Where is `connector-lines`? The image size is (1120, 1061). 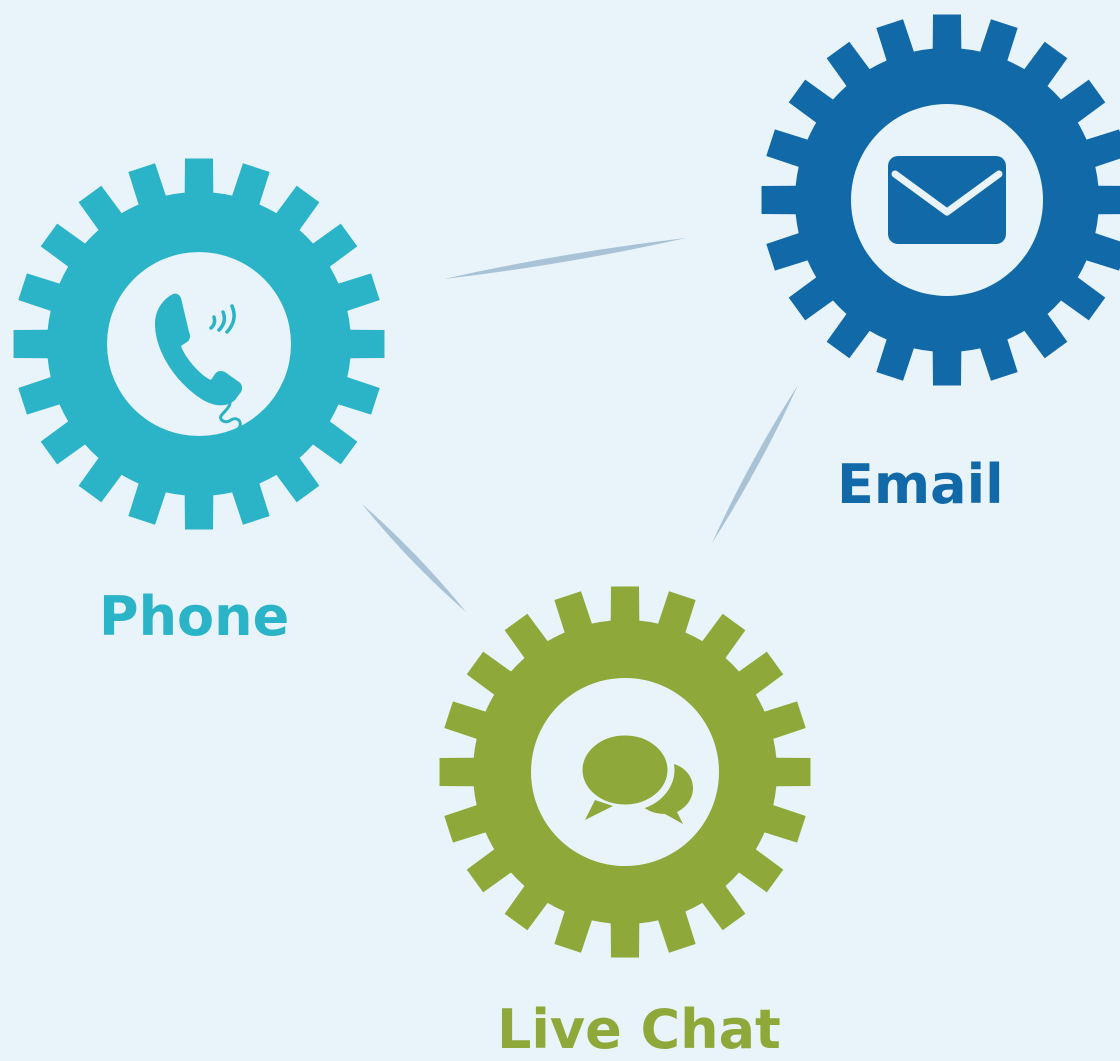
connector-lines is located at coordinates (580, 425).